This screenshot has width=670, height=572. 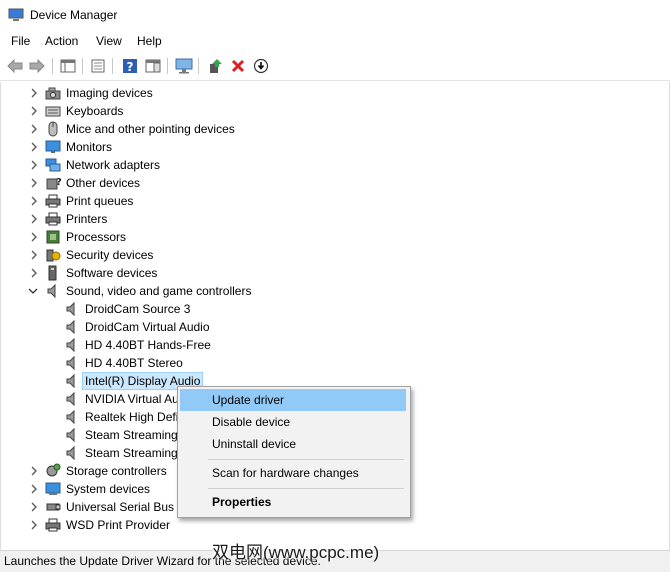 What do you see at coordinates (293, 422) in the screenshot?
I see `menu-item-disable-device: Disable device` at bounding box center [293, 422].